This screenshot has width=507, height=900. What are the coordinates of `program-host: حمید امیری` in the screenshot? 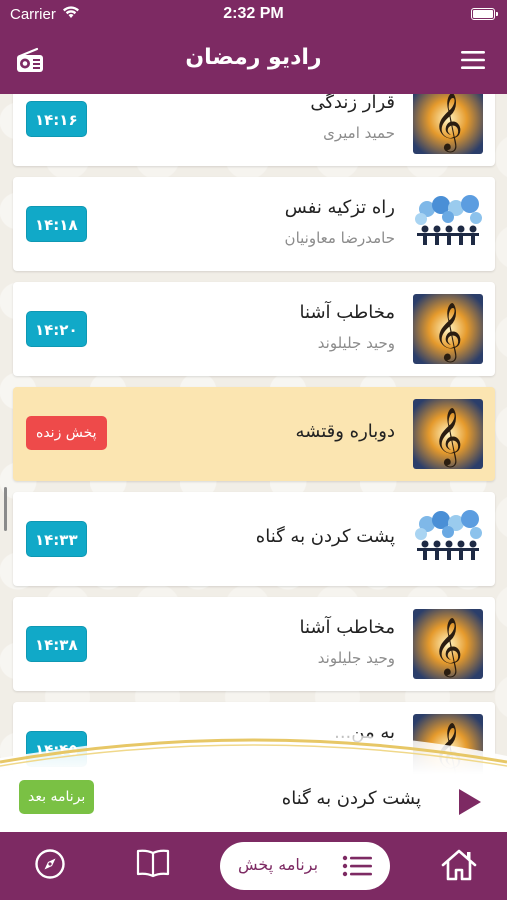 It's located at (359, 133).